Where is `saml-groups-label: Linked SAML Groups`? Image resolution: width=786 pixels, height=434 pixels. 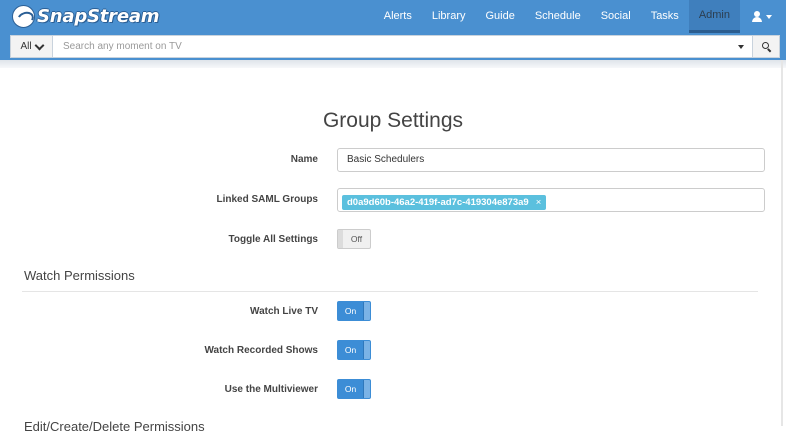 saml-groups-label: Linked SAML Groups is located at coordinates (267, 199).